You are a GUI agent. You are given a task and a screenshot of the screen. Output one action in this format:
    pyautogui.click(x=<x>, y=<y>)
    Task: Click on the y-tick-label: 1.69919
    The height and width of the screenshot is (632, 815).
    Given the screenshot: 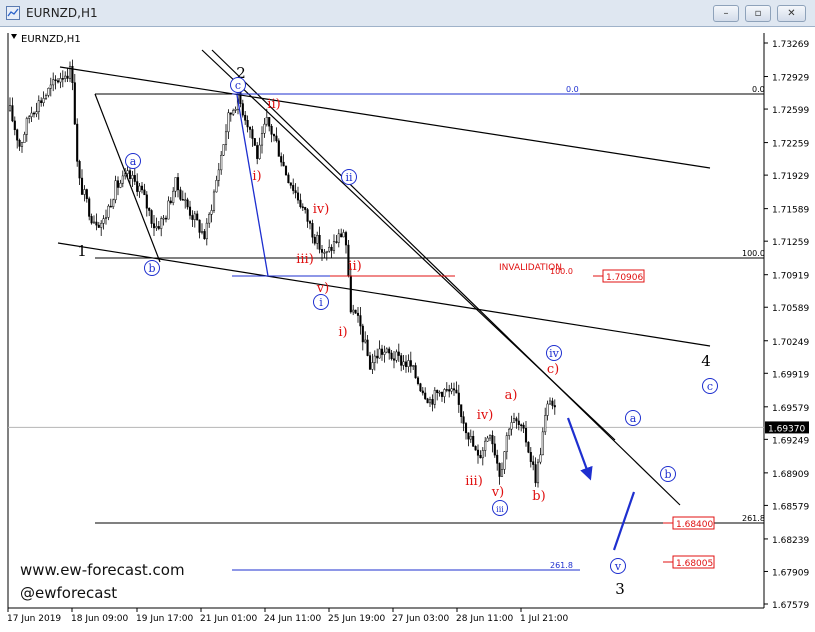 What is the action you would take?
    pyautogui.click(x=790, y=375)
    